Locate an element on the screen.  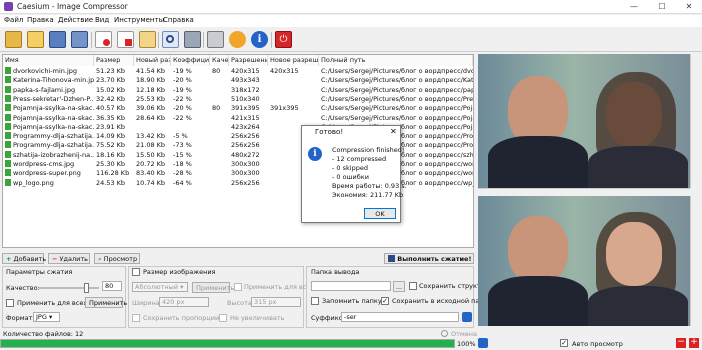
menu-file: Файл is located at coordinates (13, 20).